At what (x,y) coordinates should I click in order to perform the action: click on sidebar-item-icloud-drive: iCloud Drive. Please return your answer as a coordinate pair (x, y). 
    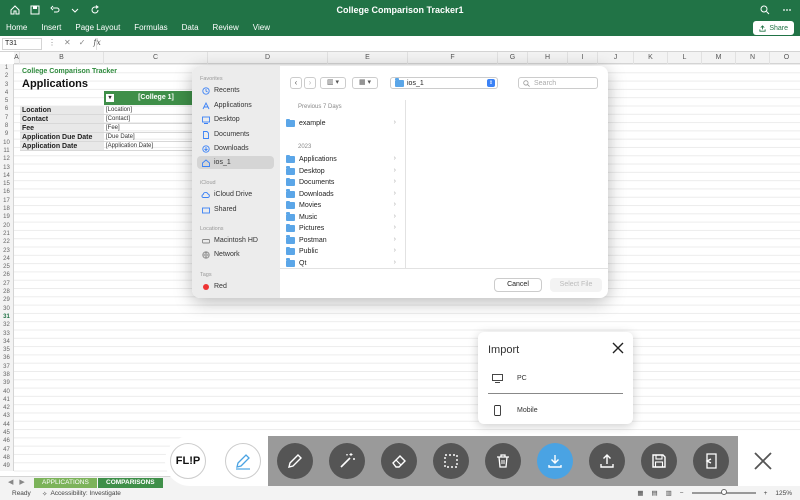
    Looking at the image, I should click on (235, 194).